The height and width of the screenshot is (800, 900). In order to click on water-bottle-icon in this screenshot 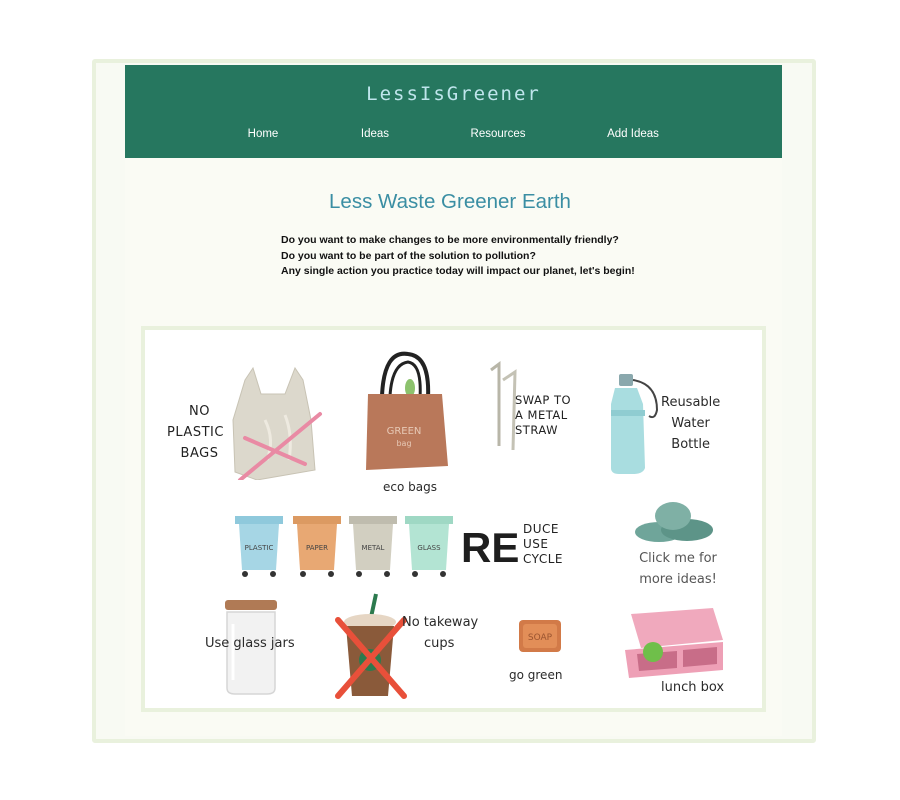, I will do `click(635, 424)`.